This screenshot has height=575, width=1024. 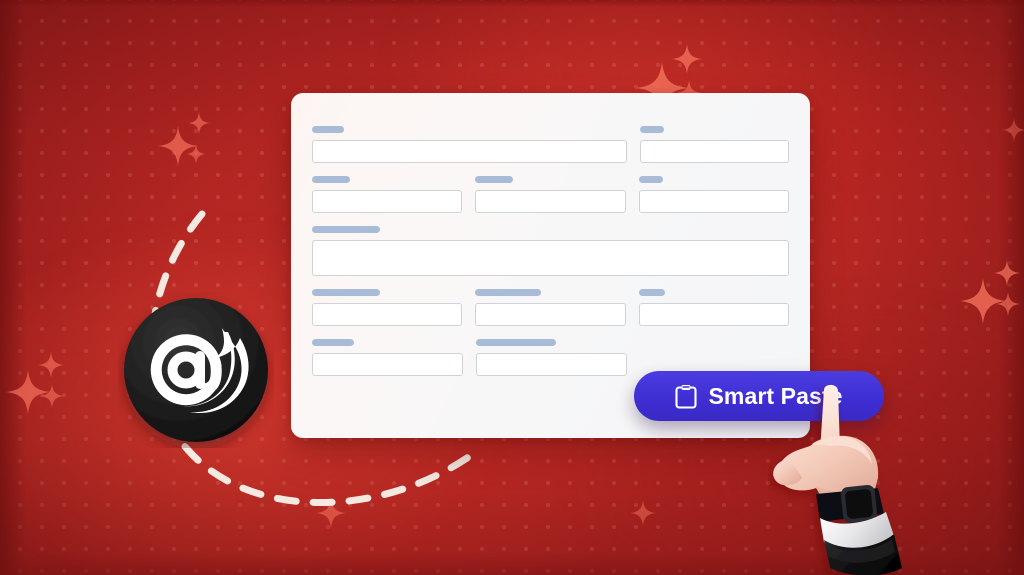 What do you see at coordinates (331, 179) in the screenshot?
I see `field-2-1-label` at bounding box center [331, 179].